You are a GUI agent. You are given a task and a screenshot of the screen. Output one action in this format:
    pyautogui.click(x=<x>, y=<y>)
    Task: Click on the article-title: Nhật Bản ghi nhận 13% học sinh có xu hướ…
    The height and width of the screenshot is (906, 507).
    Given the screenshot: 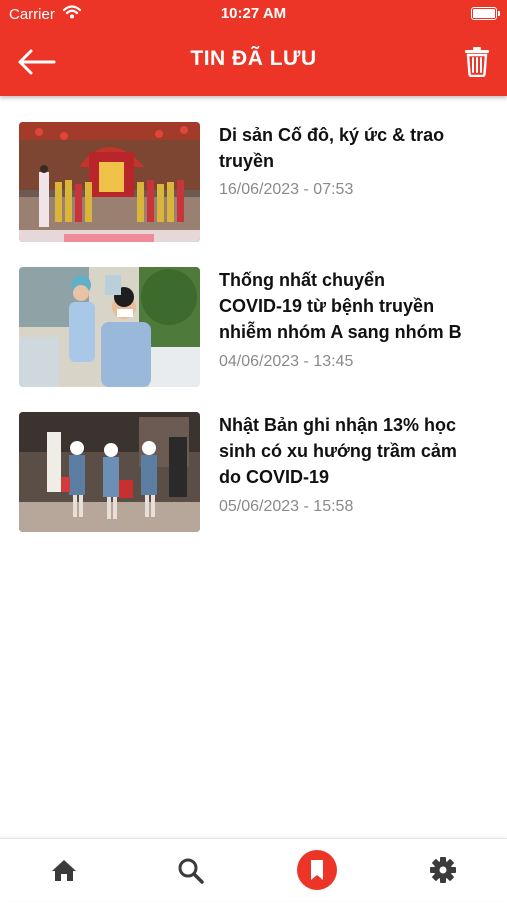 What is the action you would take?
    pyautogui.click(x=338, y=451)
    